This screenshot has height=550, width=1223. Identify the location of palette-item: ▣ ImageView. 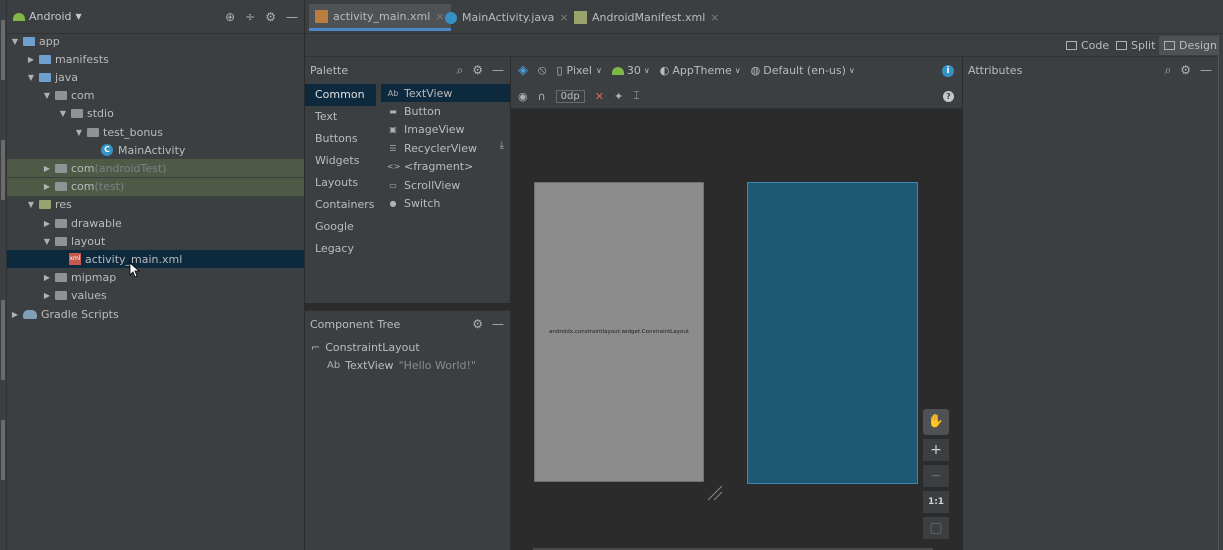
(445, 130).